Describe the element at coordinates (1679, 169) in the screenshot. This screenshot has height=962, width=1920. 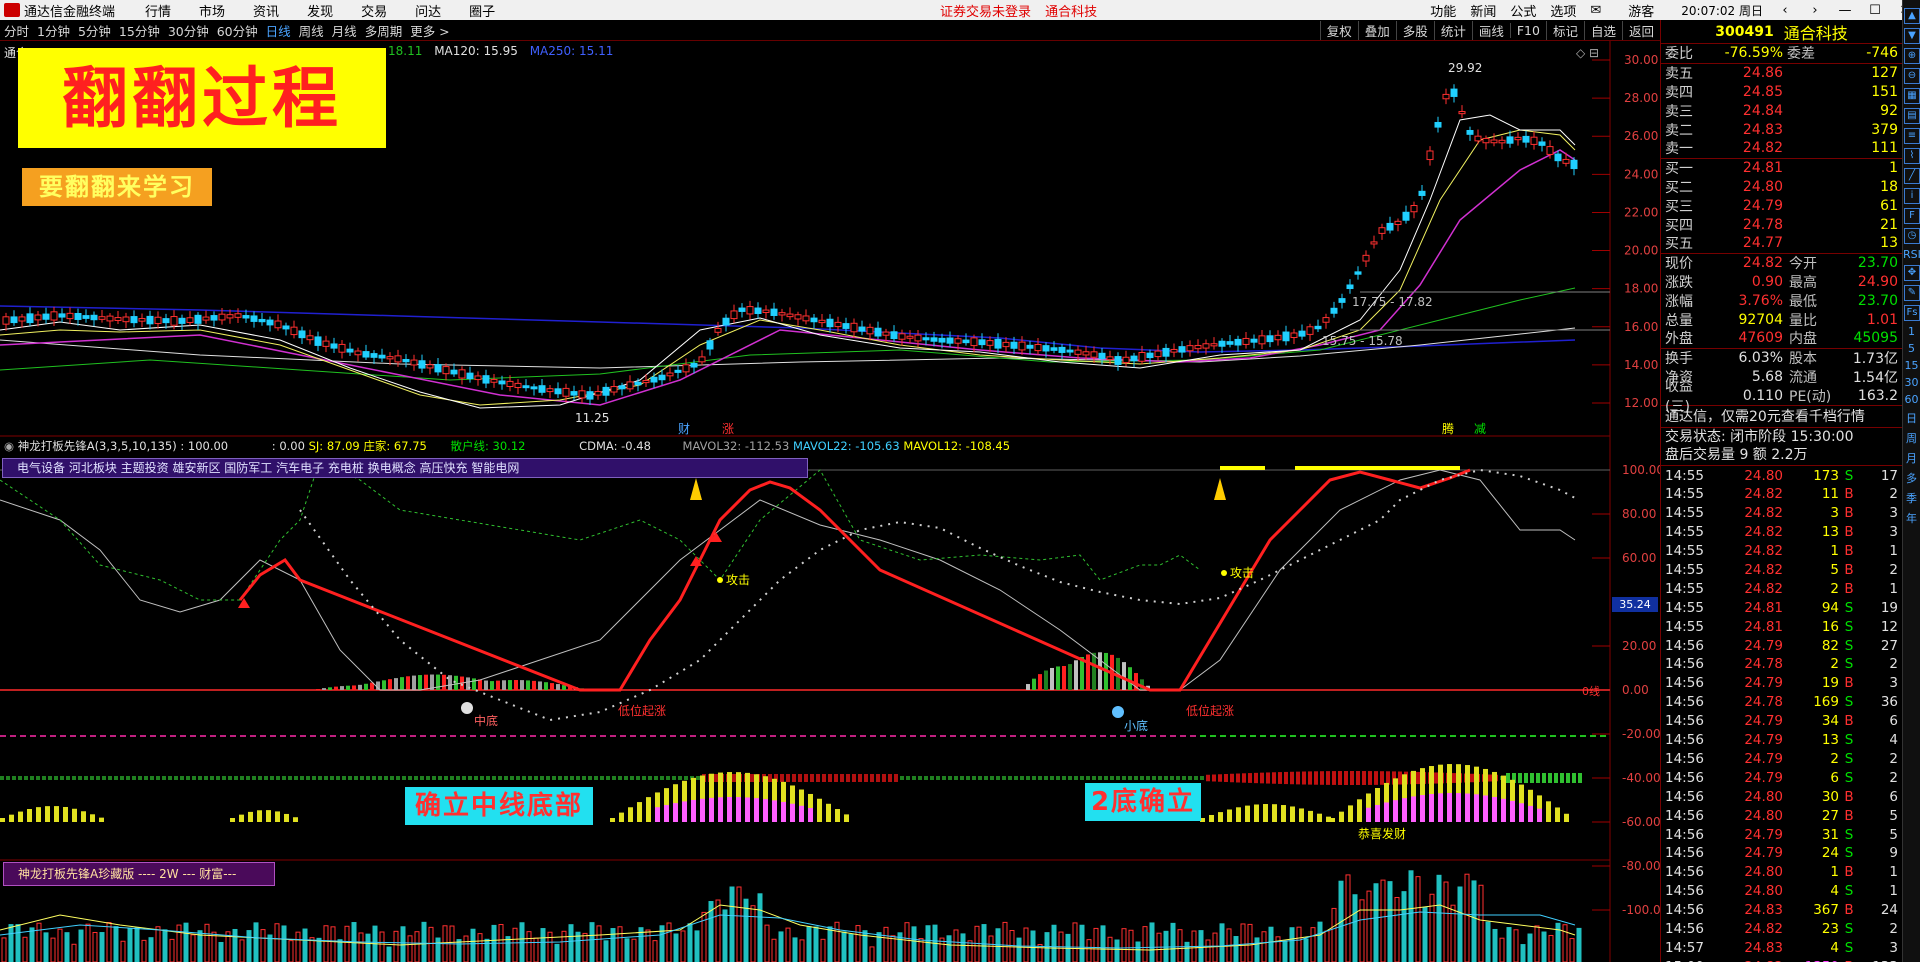
I see `bid-label: 买一` at that location.